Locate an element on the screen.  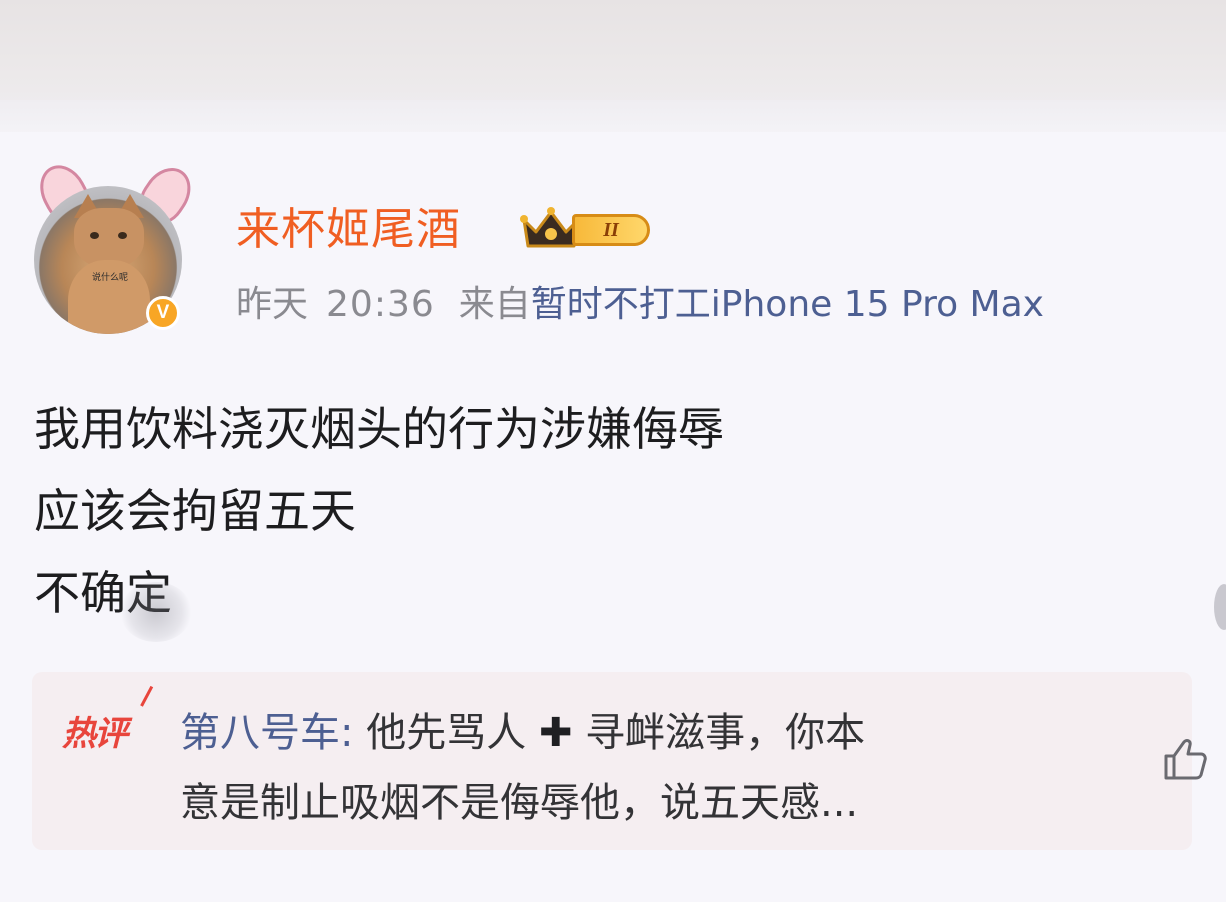
username: 来杯姬尾酒 is located at coordinates (348, 230).